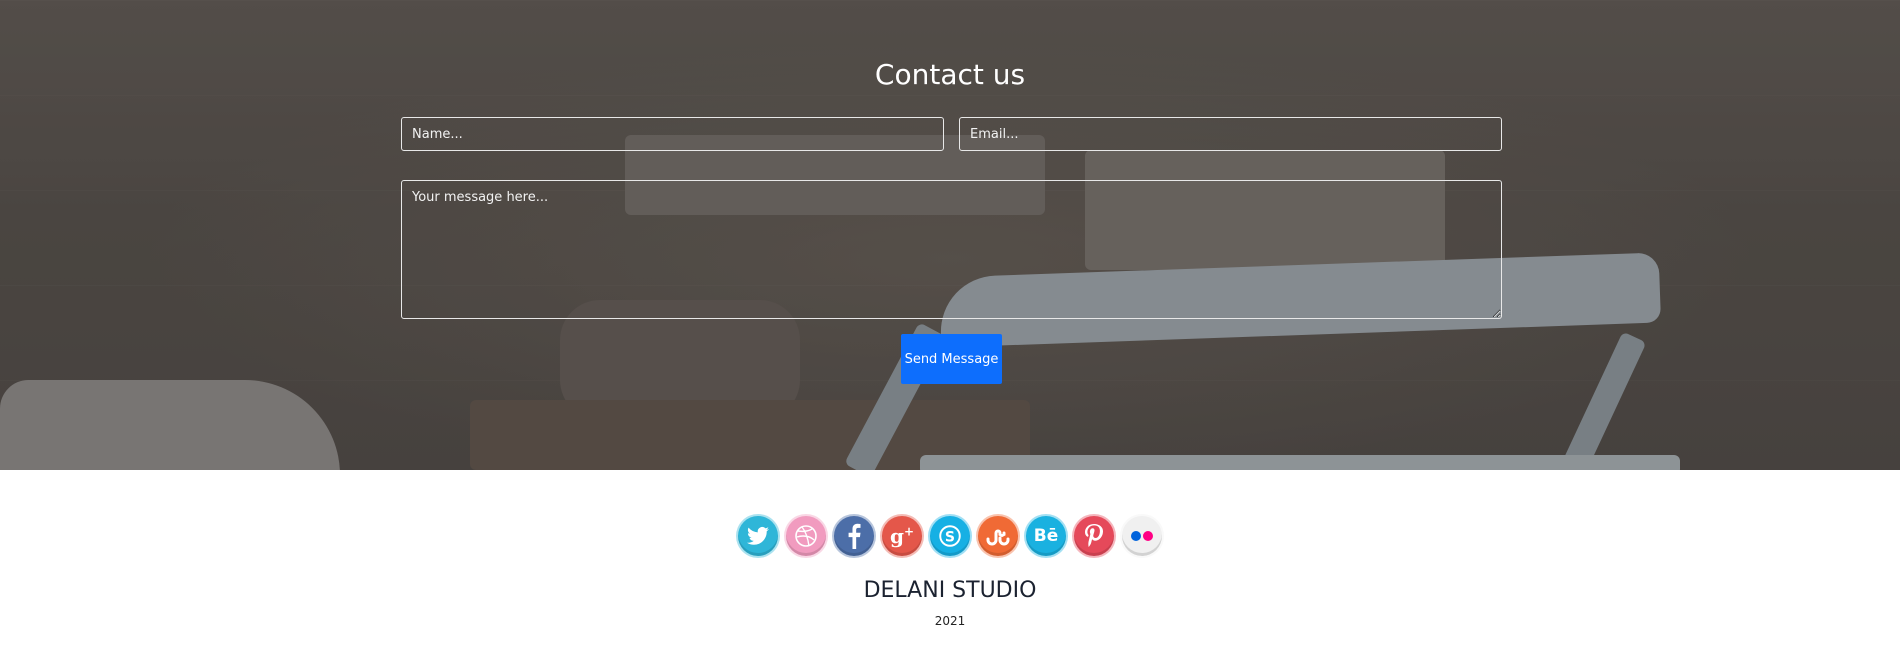 The width and height of the screenshot is (1900, 647). Describe the element at coordinates (758, 536) in the screenshot. I see `twitter-icon` at that location.